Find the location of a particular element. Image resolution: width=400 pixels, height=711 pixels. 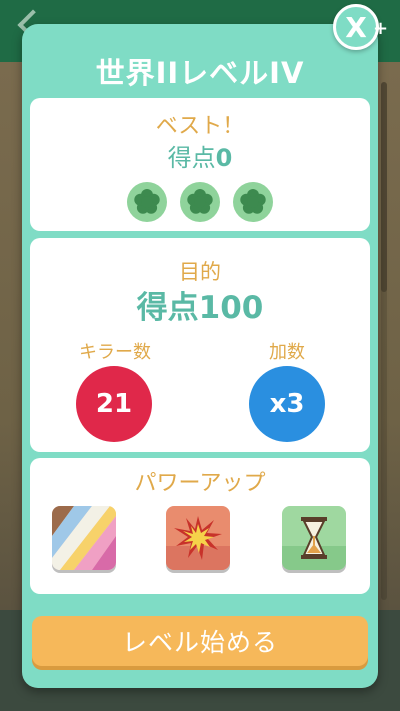

powerup-time-button is located at coordinates (314, 538).